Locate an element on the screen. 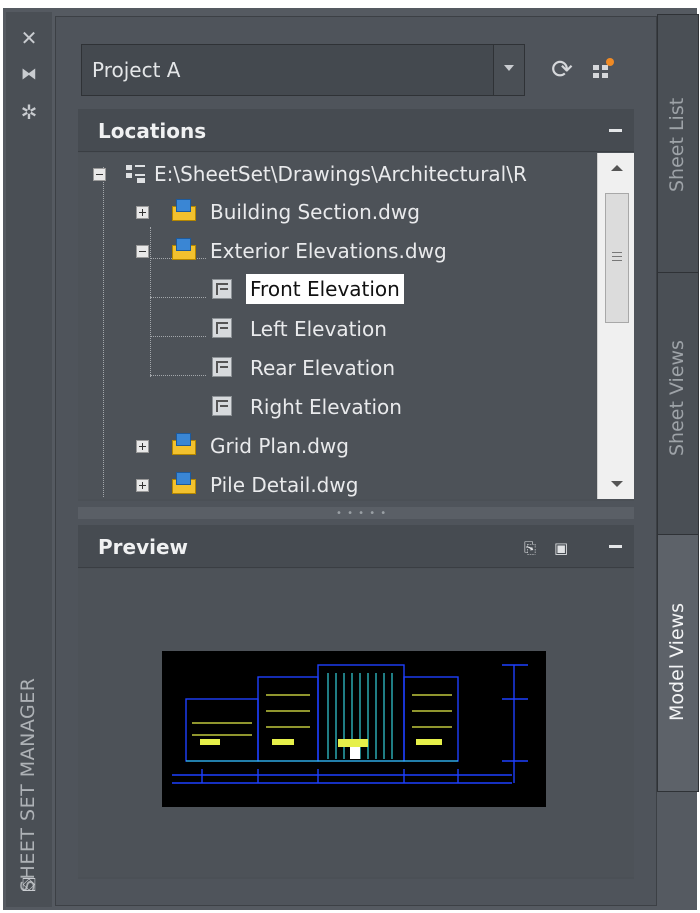  tree-root-label: E:\SheetSet\Drawings\Architectural\R is located at coordinates (340, 174).